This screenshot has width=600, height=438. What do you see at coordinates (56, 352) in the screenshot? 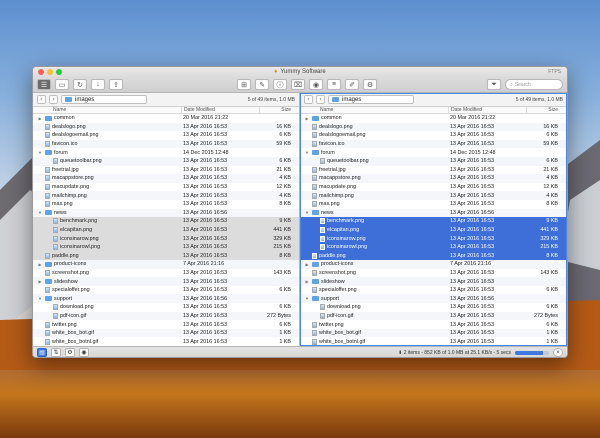
I see `sync-icon: ⇅` at bounding box center [56, 352].